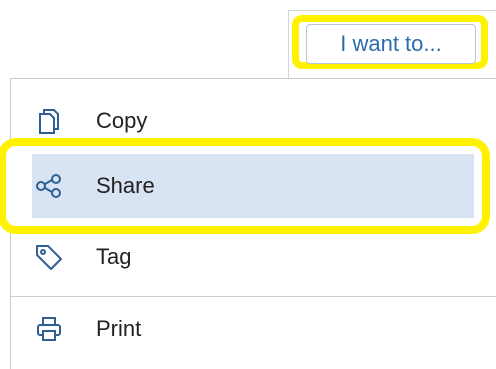  I want to click on menu-item-label: Tag, so click(114, 256).